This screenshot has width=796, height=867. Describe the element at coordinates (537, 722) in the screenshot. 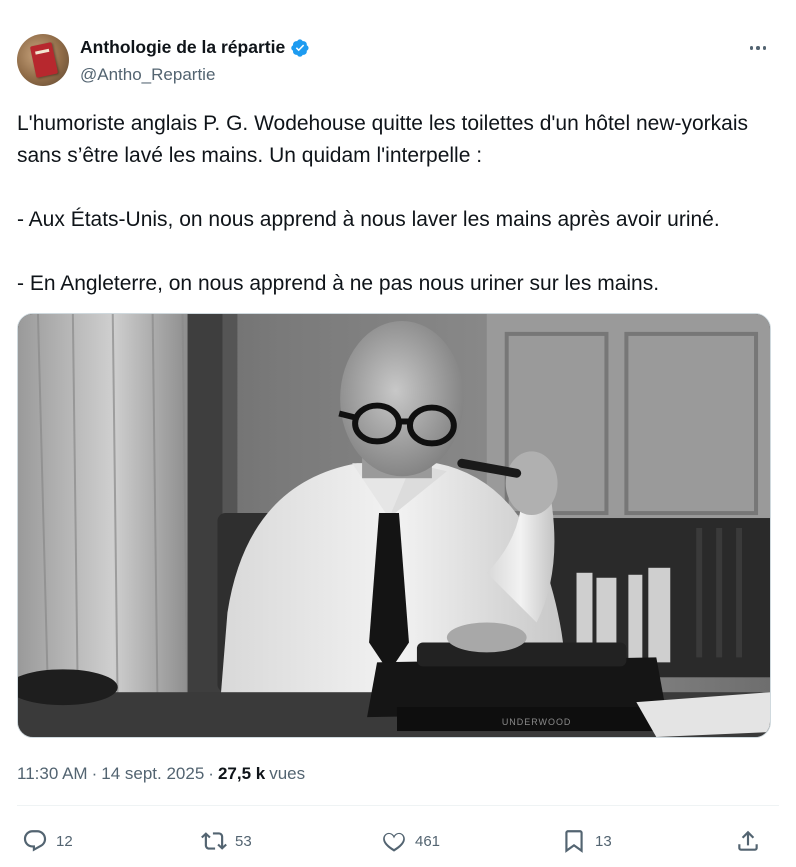

I see `typewriter-brand-label: UNDERWOOD` at that location.